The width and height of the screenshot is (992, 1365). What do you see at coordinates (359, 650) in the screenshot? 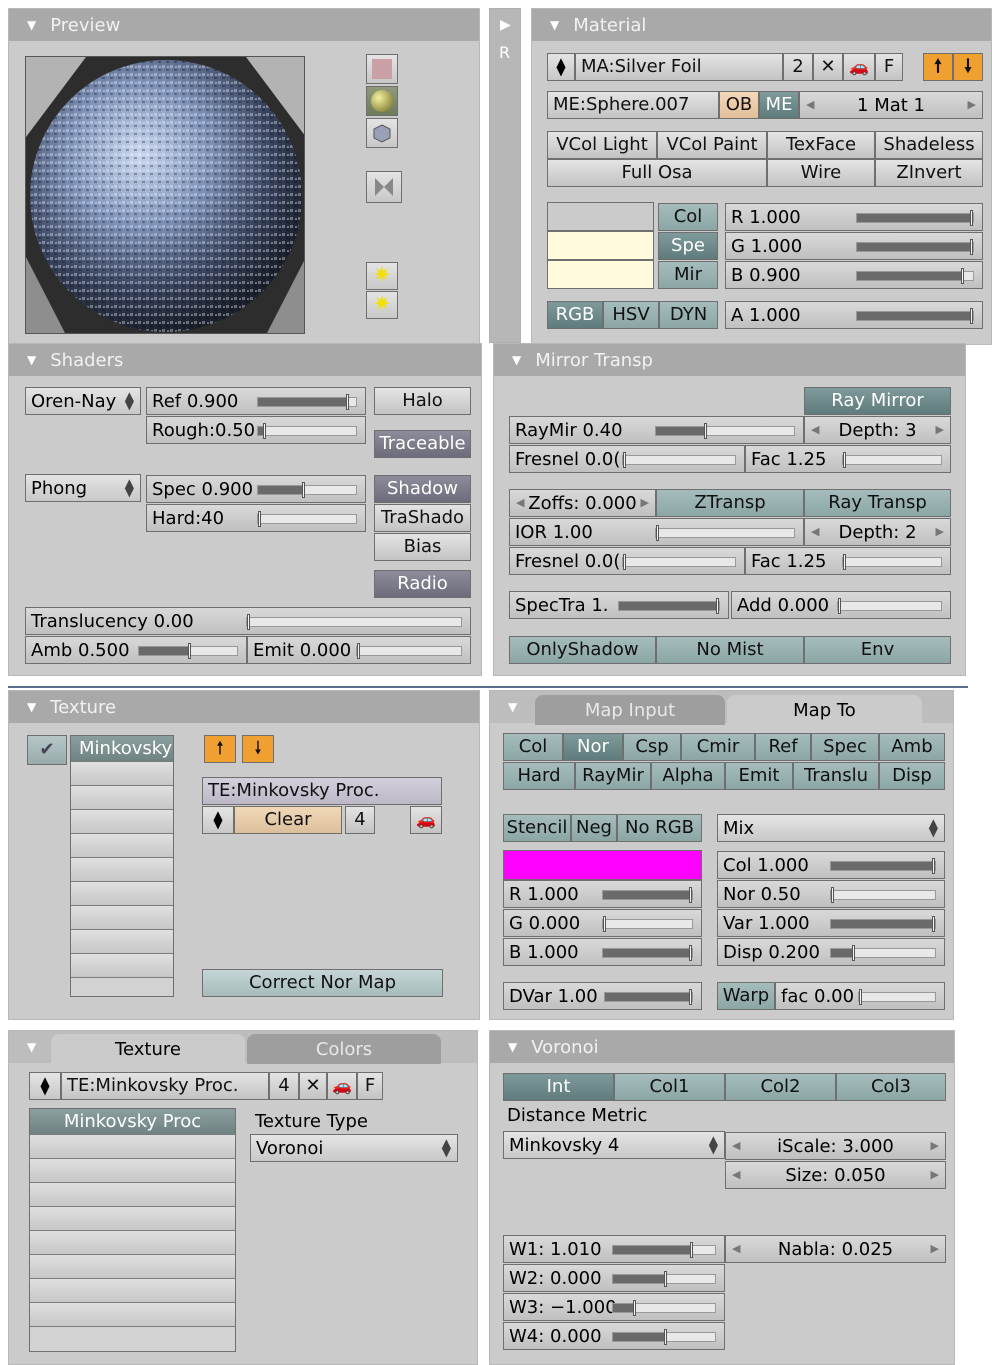
I see `emit-slider: Emit 0.000` at bounding box center [359, 650].